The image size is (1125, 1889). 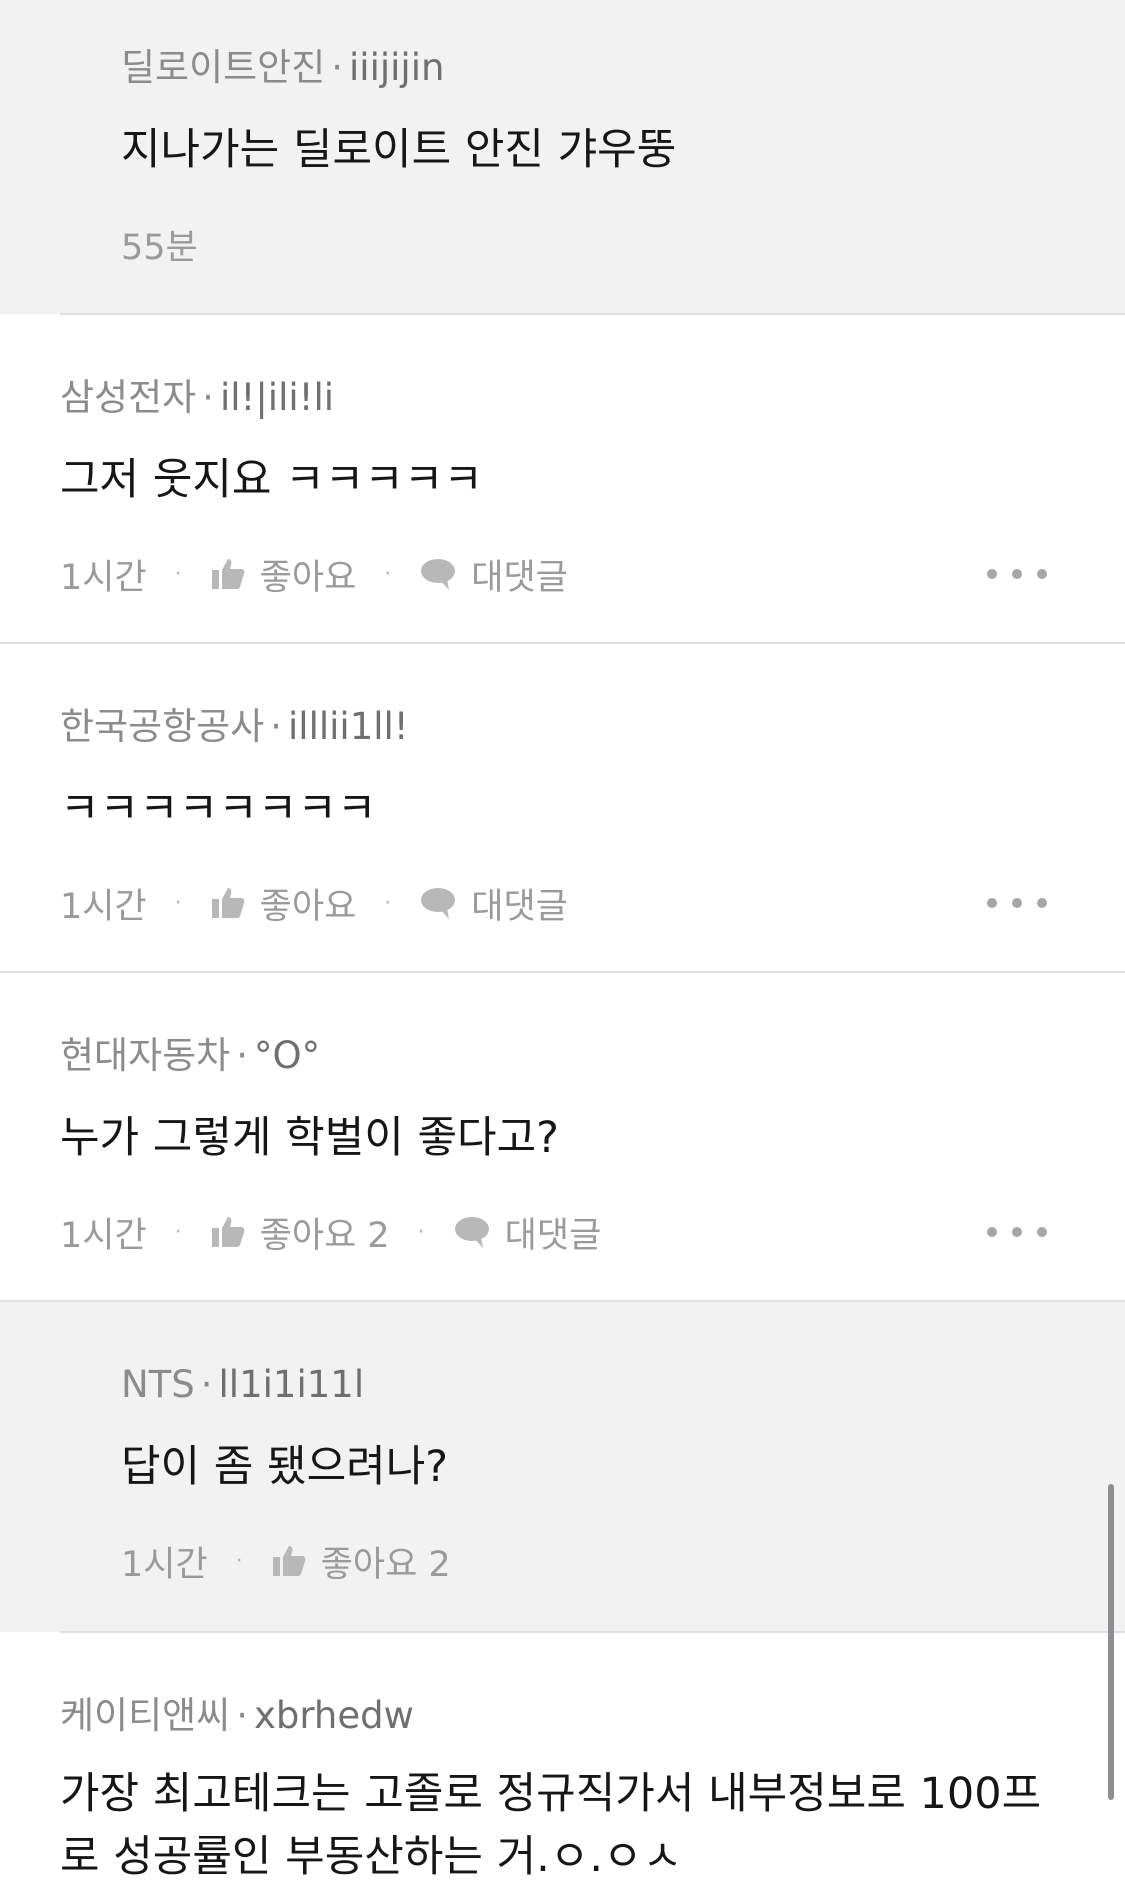 I want to click on nickname: °O°, so click(x=287, y=1055).